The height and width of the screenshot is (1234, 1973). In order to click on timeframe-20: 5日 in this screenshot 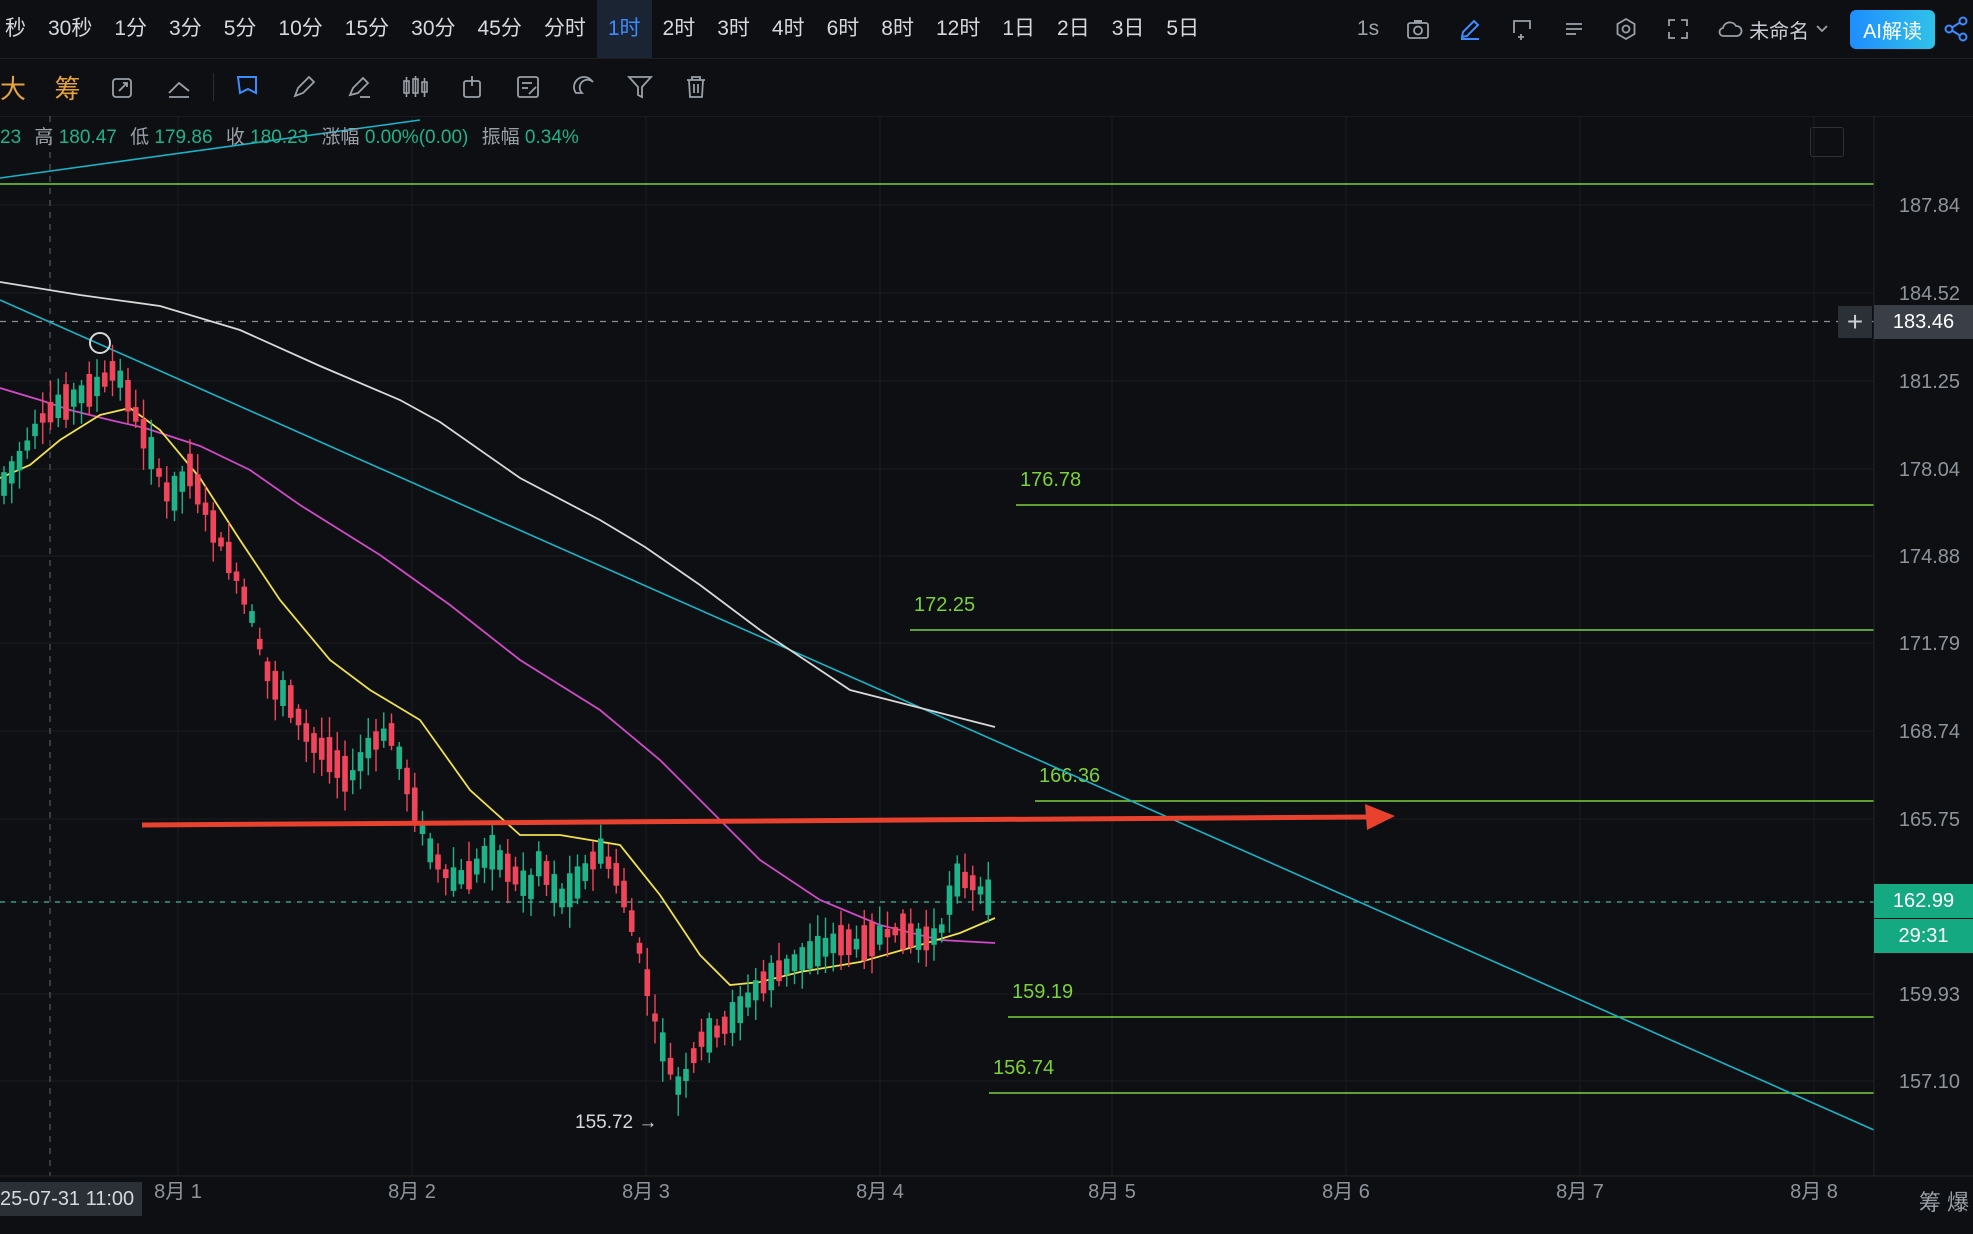, I will do `click(1182, 29)`.